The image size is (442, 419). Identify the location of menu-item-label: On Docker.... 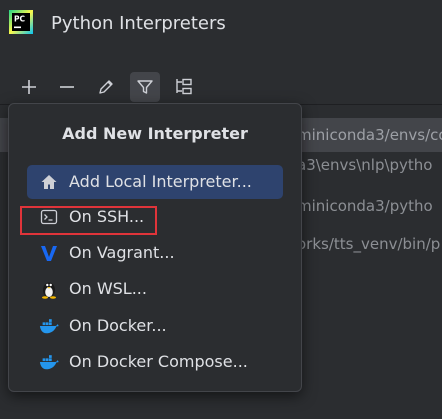
(118, 325).